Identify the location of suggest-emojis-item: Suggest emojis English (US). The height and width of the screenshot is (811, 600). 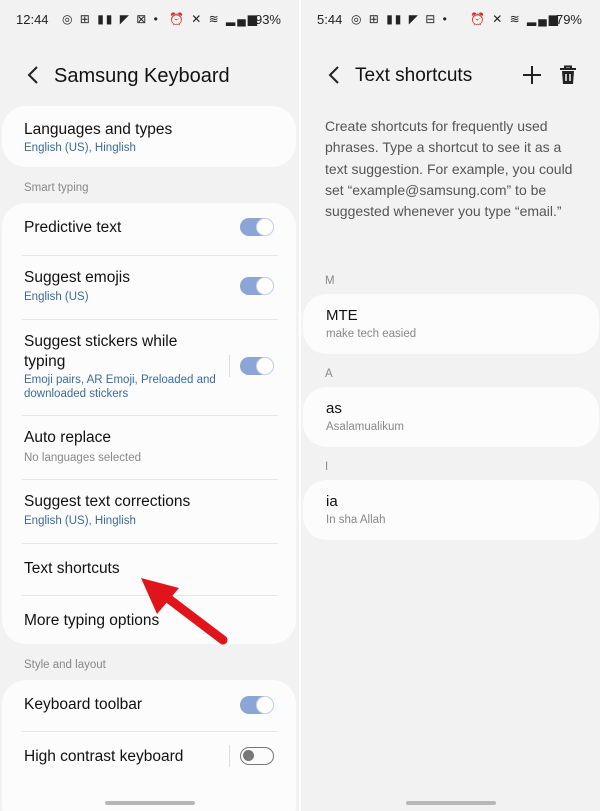
(149, 287).